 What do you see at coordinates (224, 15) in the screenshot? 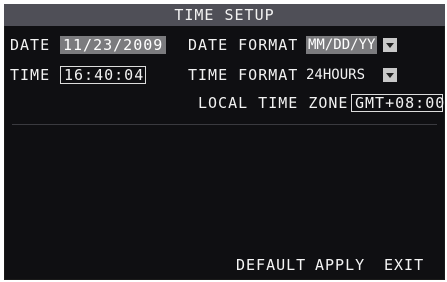
I see `window-title: TIME SETUP` at bounding box center [224, 15].